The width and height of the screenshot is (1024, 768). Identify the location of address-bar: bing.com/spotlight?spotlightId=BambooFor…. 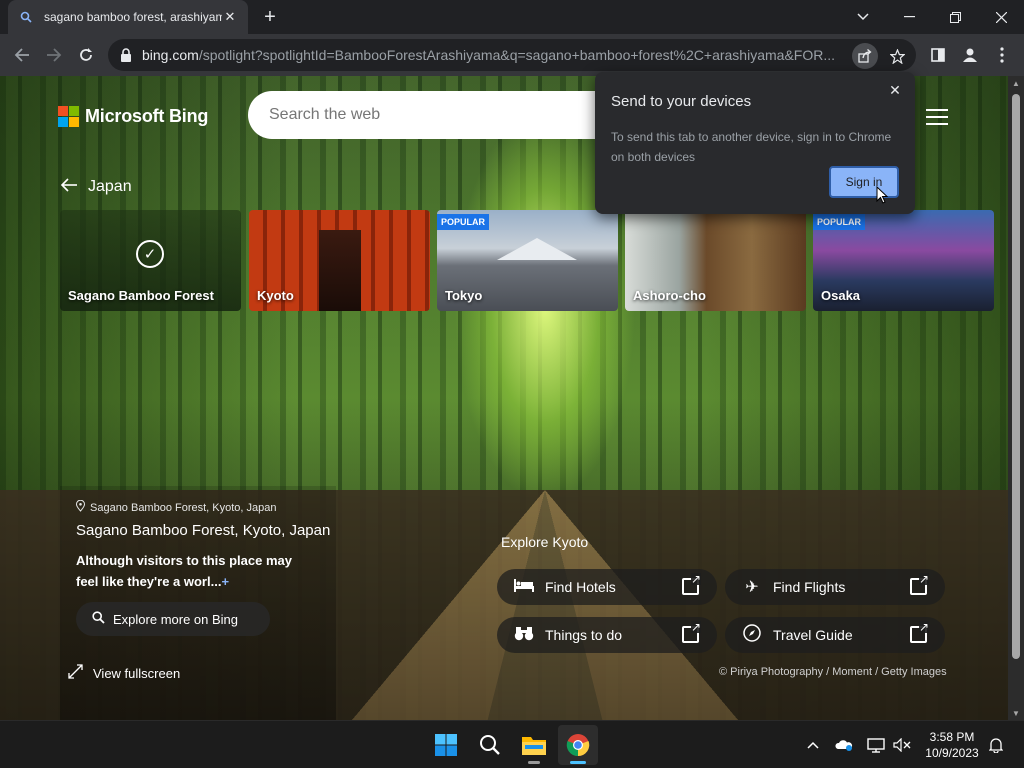
(512, 55).